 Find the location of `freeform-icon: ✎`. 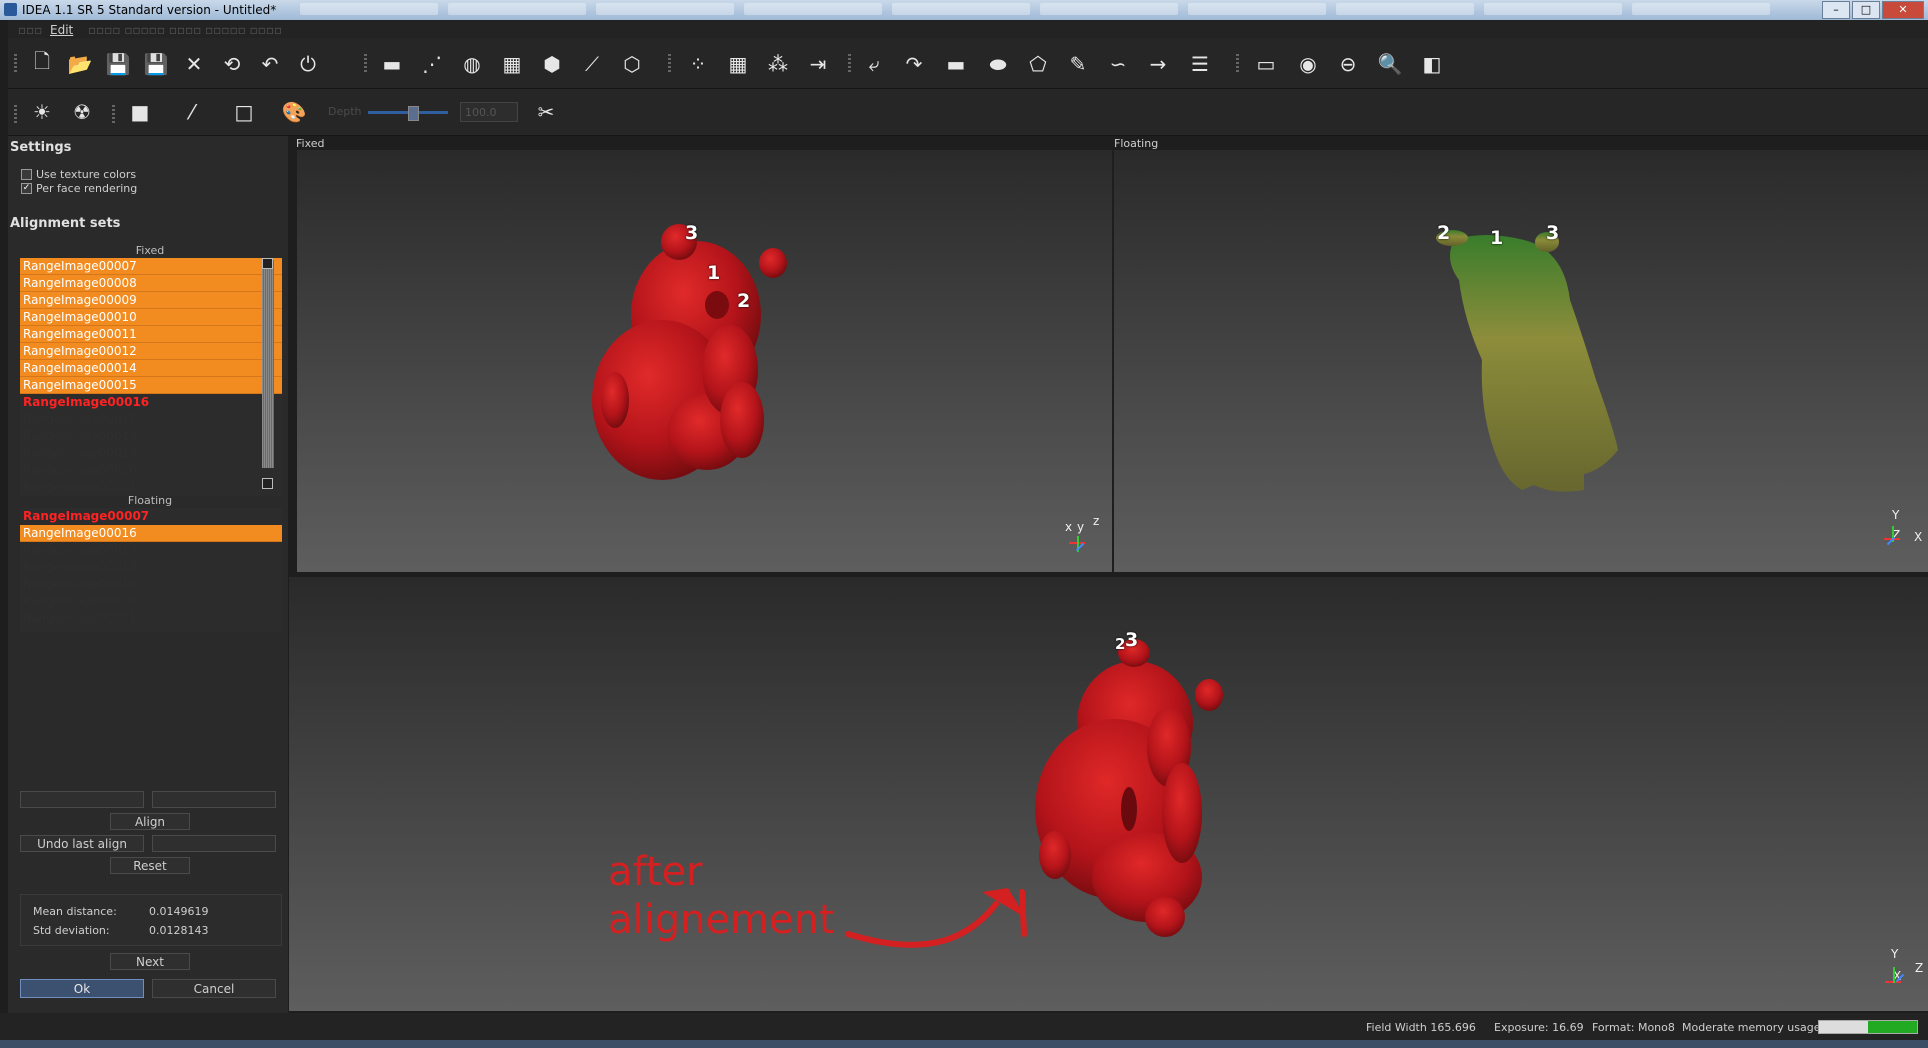

freeform-icon: ✎ is located at coordinates (1078, 64).